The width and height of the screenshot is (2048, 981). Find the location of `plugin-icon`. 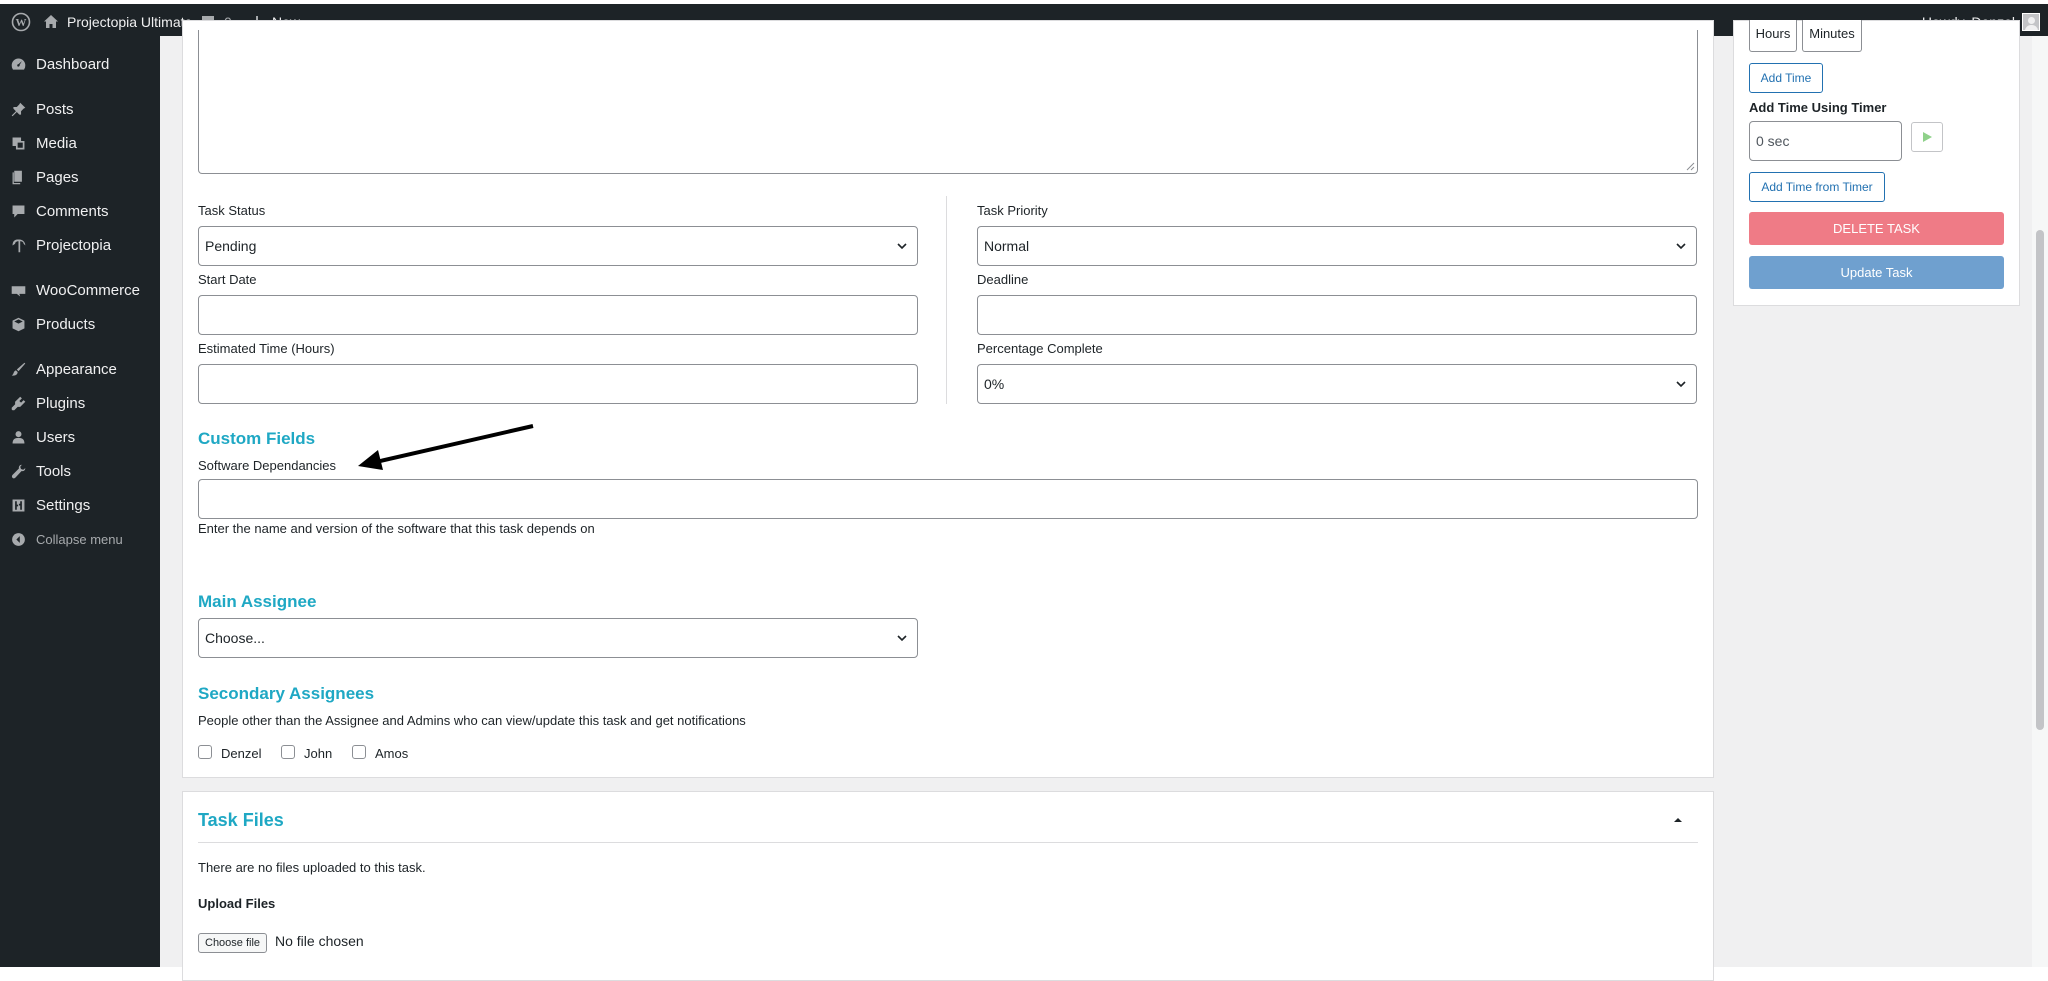

plugin-icon is located at coordinates (18, 403).